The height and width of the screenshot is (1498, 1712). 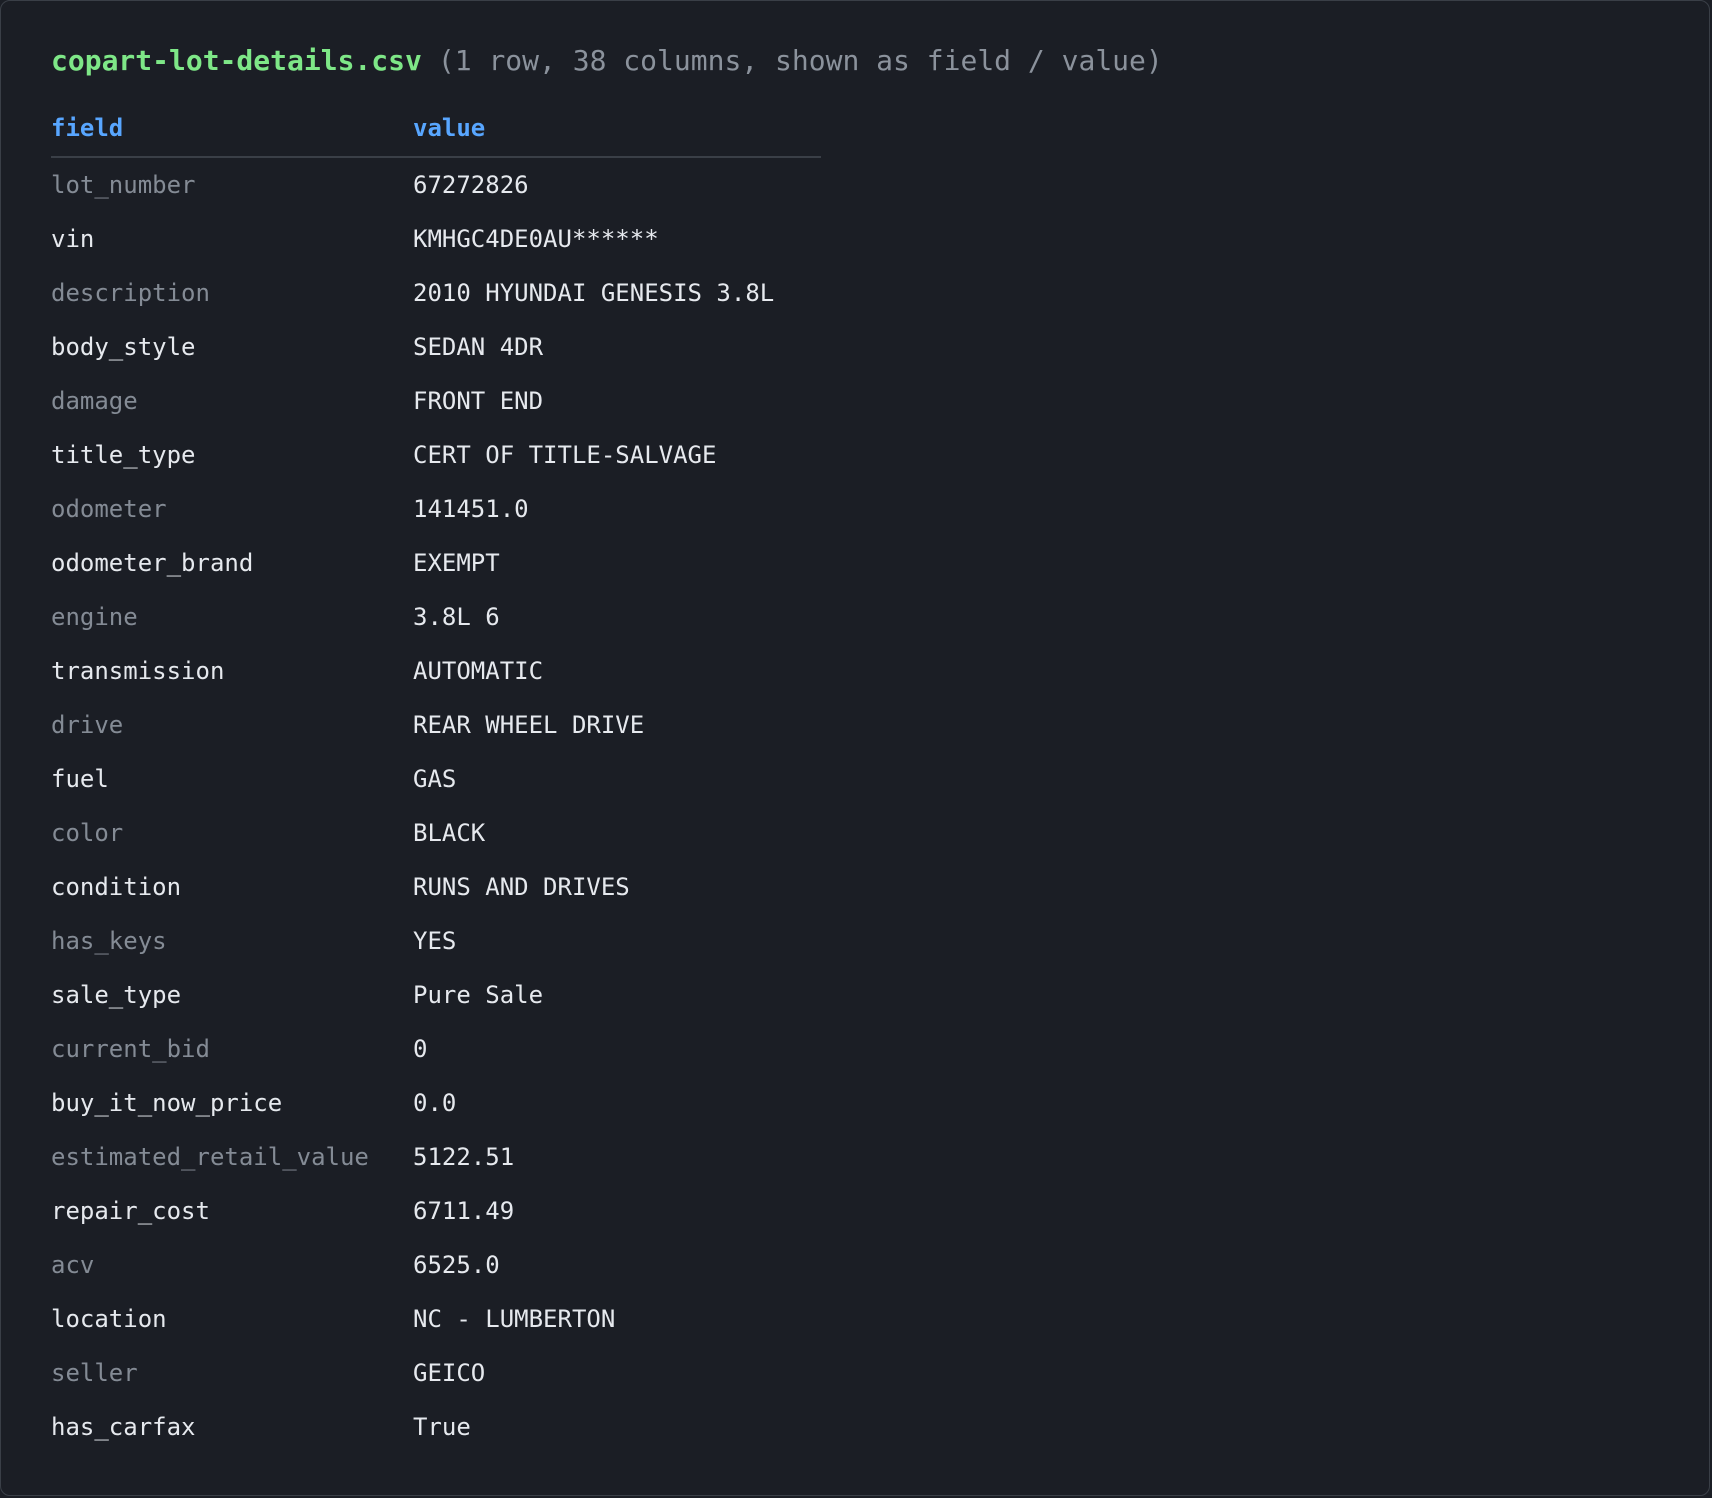 I want to click on table-row: odometer_brand EXEMPT, so click(x=436, y=563).